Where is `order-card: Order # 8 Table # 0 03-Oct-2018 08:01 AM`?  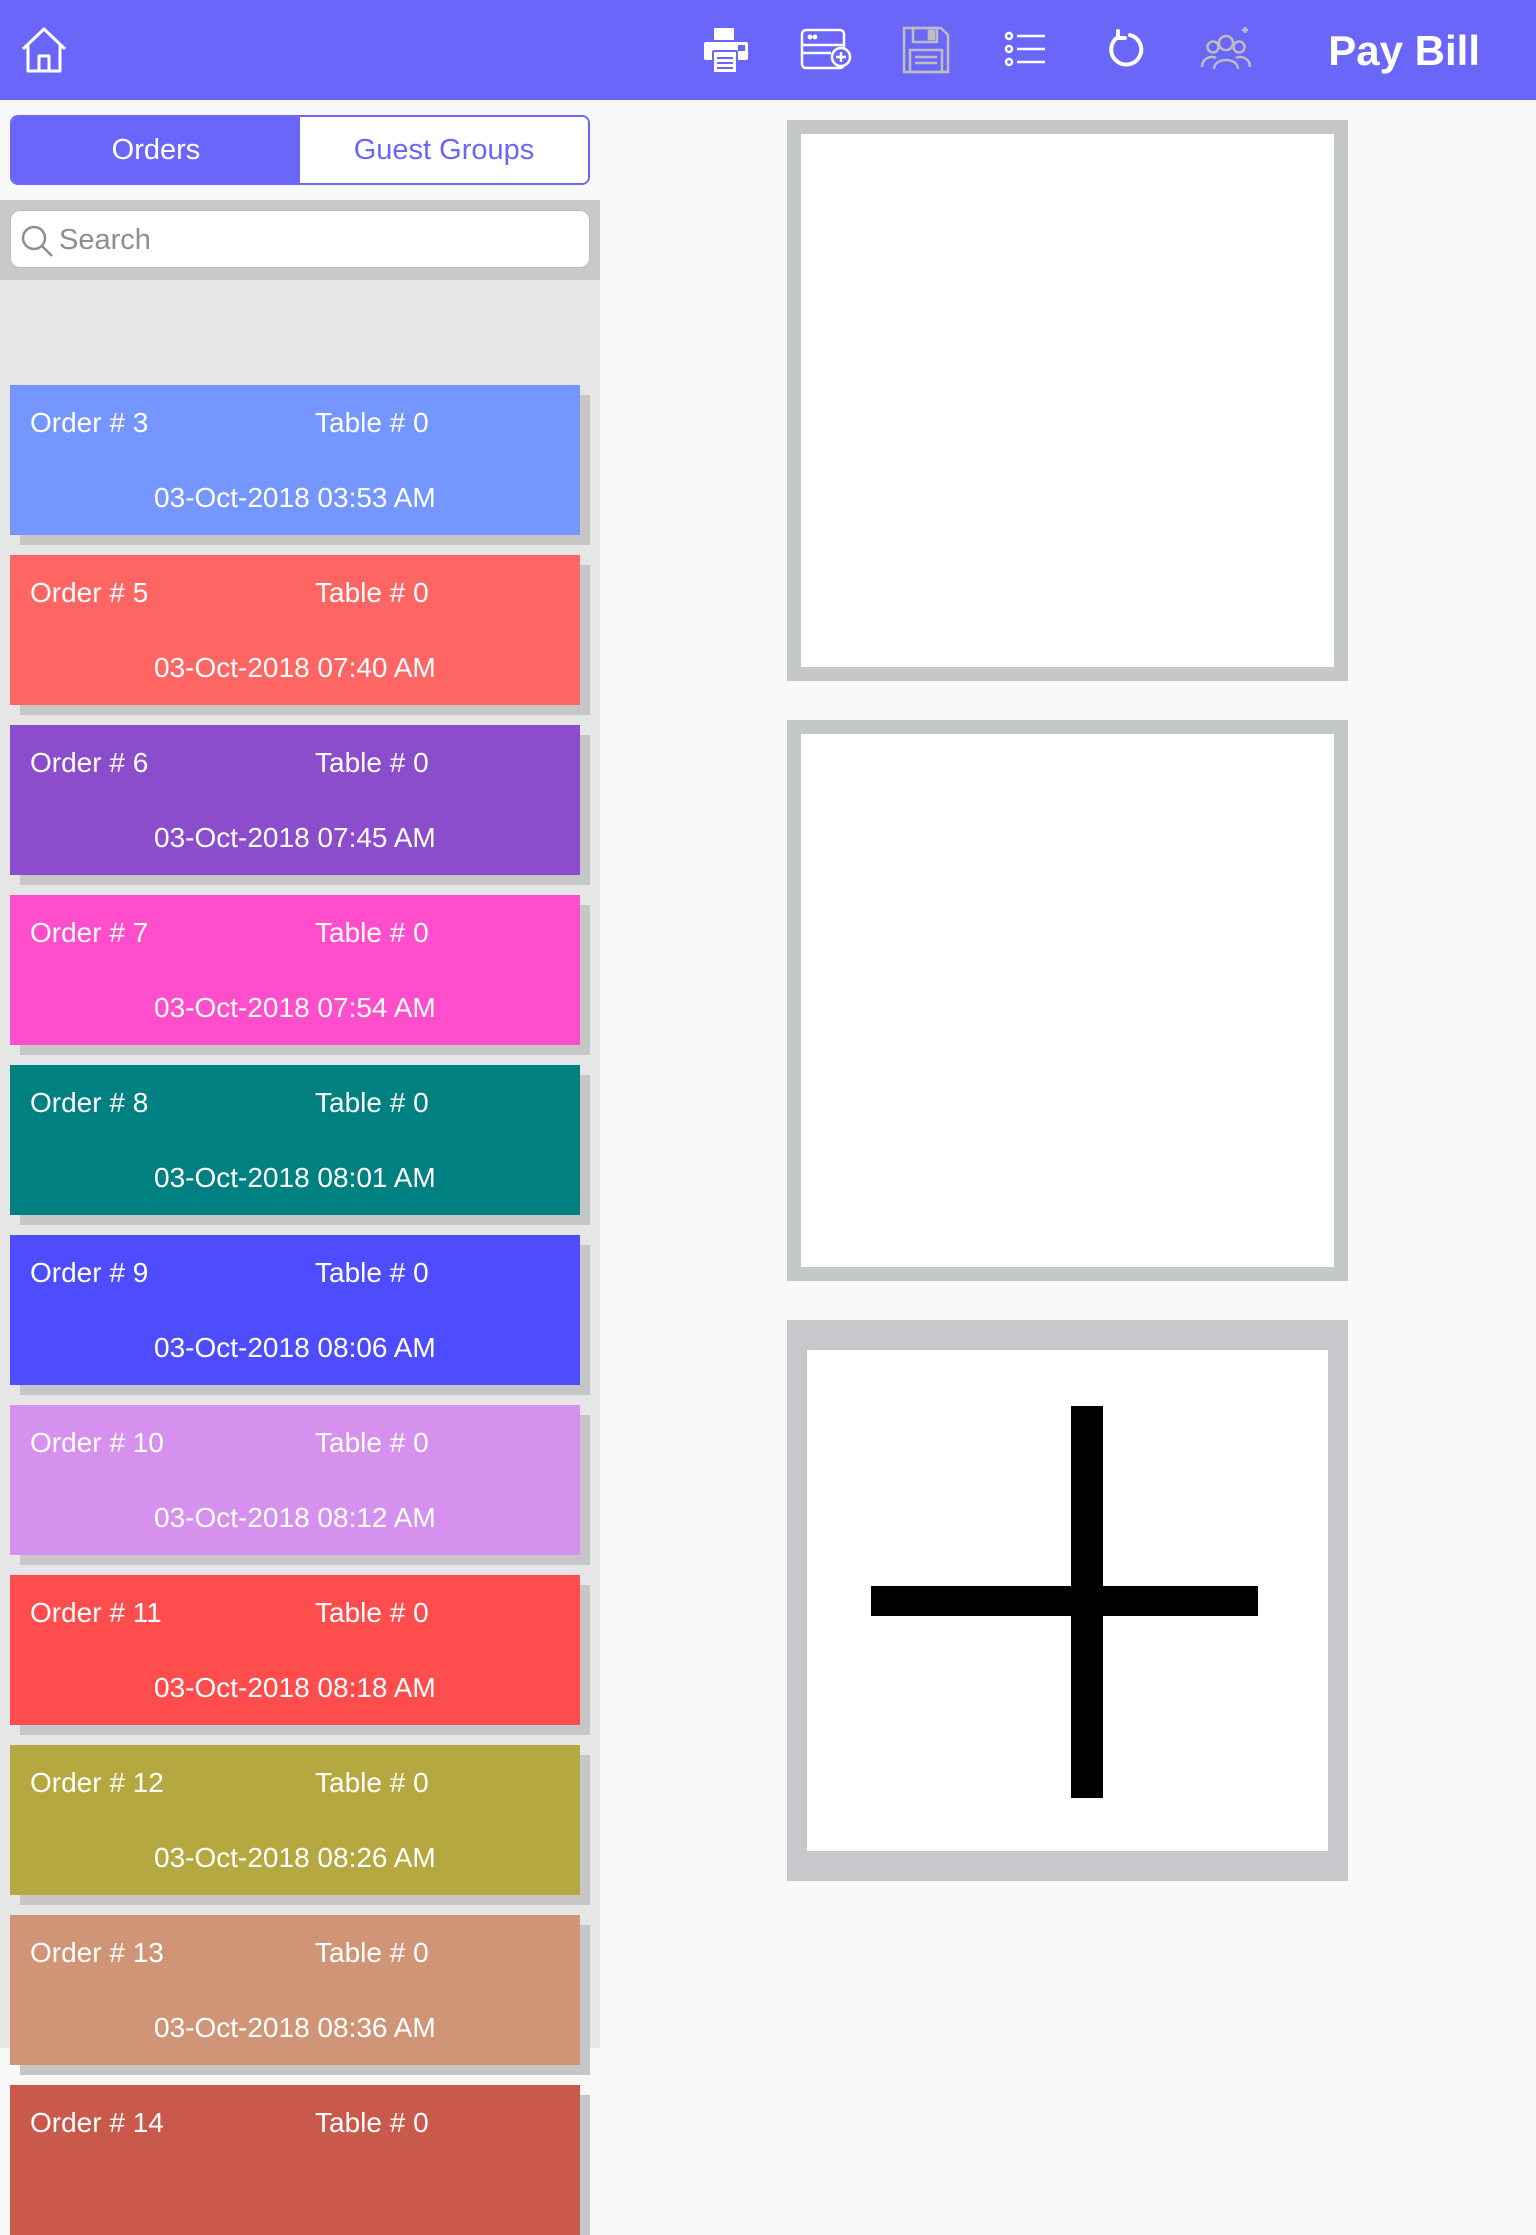 order-card: Order # 8 Table # 0 03-Oct-2018 08:01 AM is located at coordinates (295, 1140).